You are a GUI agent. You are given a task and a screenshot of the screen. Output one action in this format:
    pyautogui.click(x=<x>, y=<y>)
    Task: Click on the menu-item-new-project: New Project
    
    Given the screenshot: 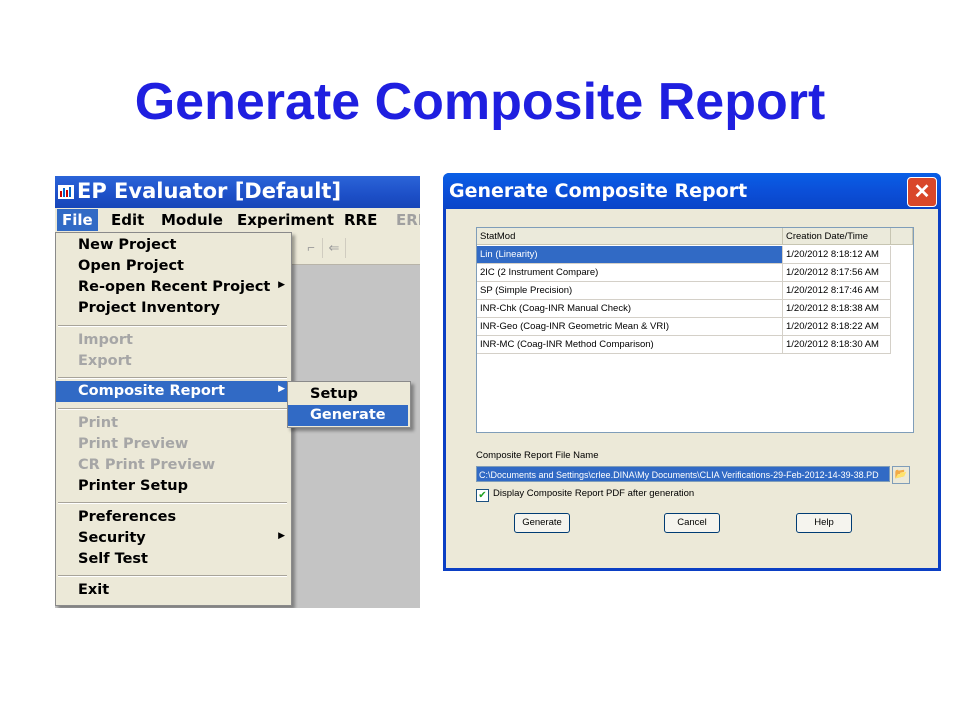 What is the action you would take?
    pyautogui.click(x=173, y=245)
    